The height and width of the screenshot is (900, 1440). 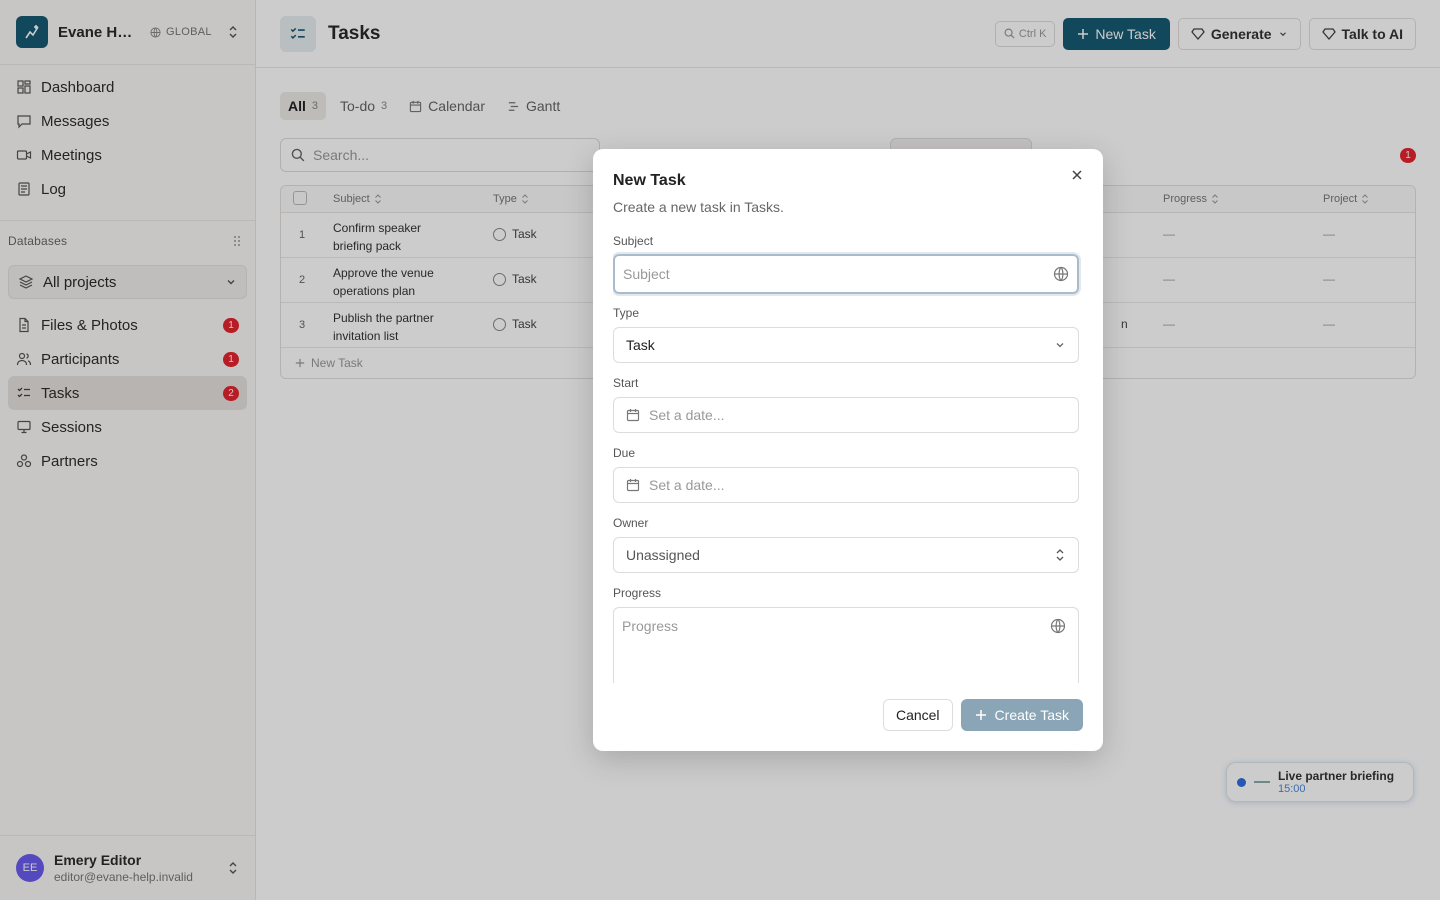 What do you see at coordinates (626, 313) in the screenshot?
I see `type-label: Type` at bounding box center [626, 313].